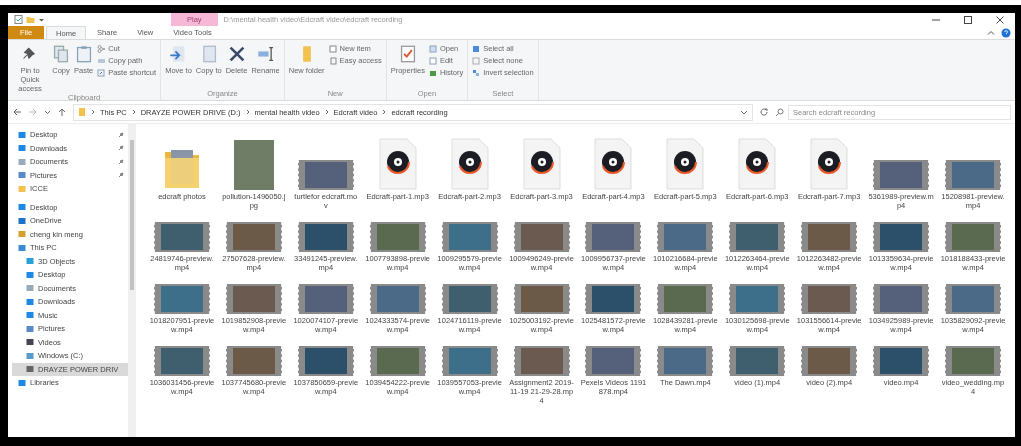 The width and height of the screenshot is (1021, 446). Describe the element at coordinates (253, 165) in the screenshot. I see `photo-placeholder` at that location.